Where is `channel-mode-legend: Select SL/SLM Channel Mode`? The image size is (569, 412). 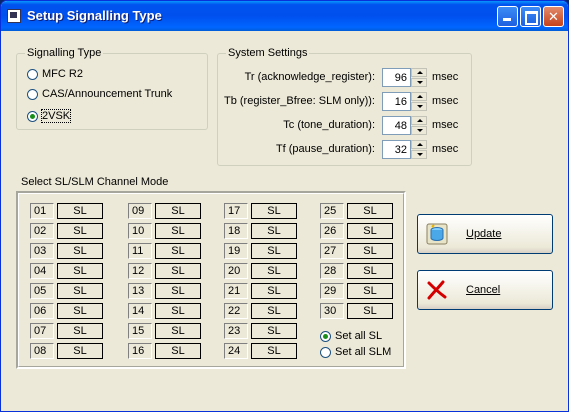 channel-mode-legend: Select SL/SLM Channel Mode is located at coordinates (95, 182).